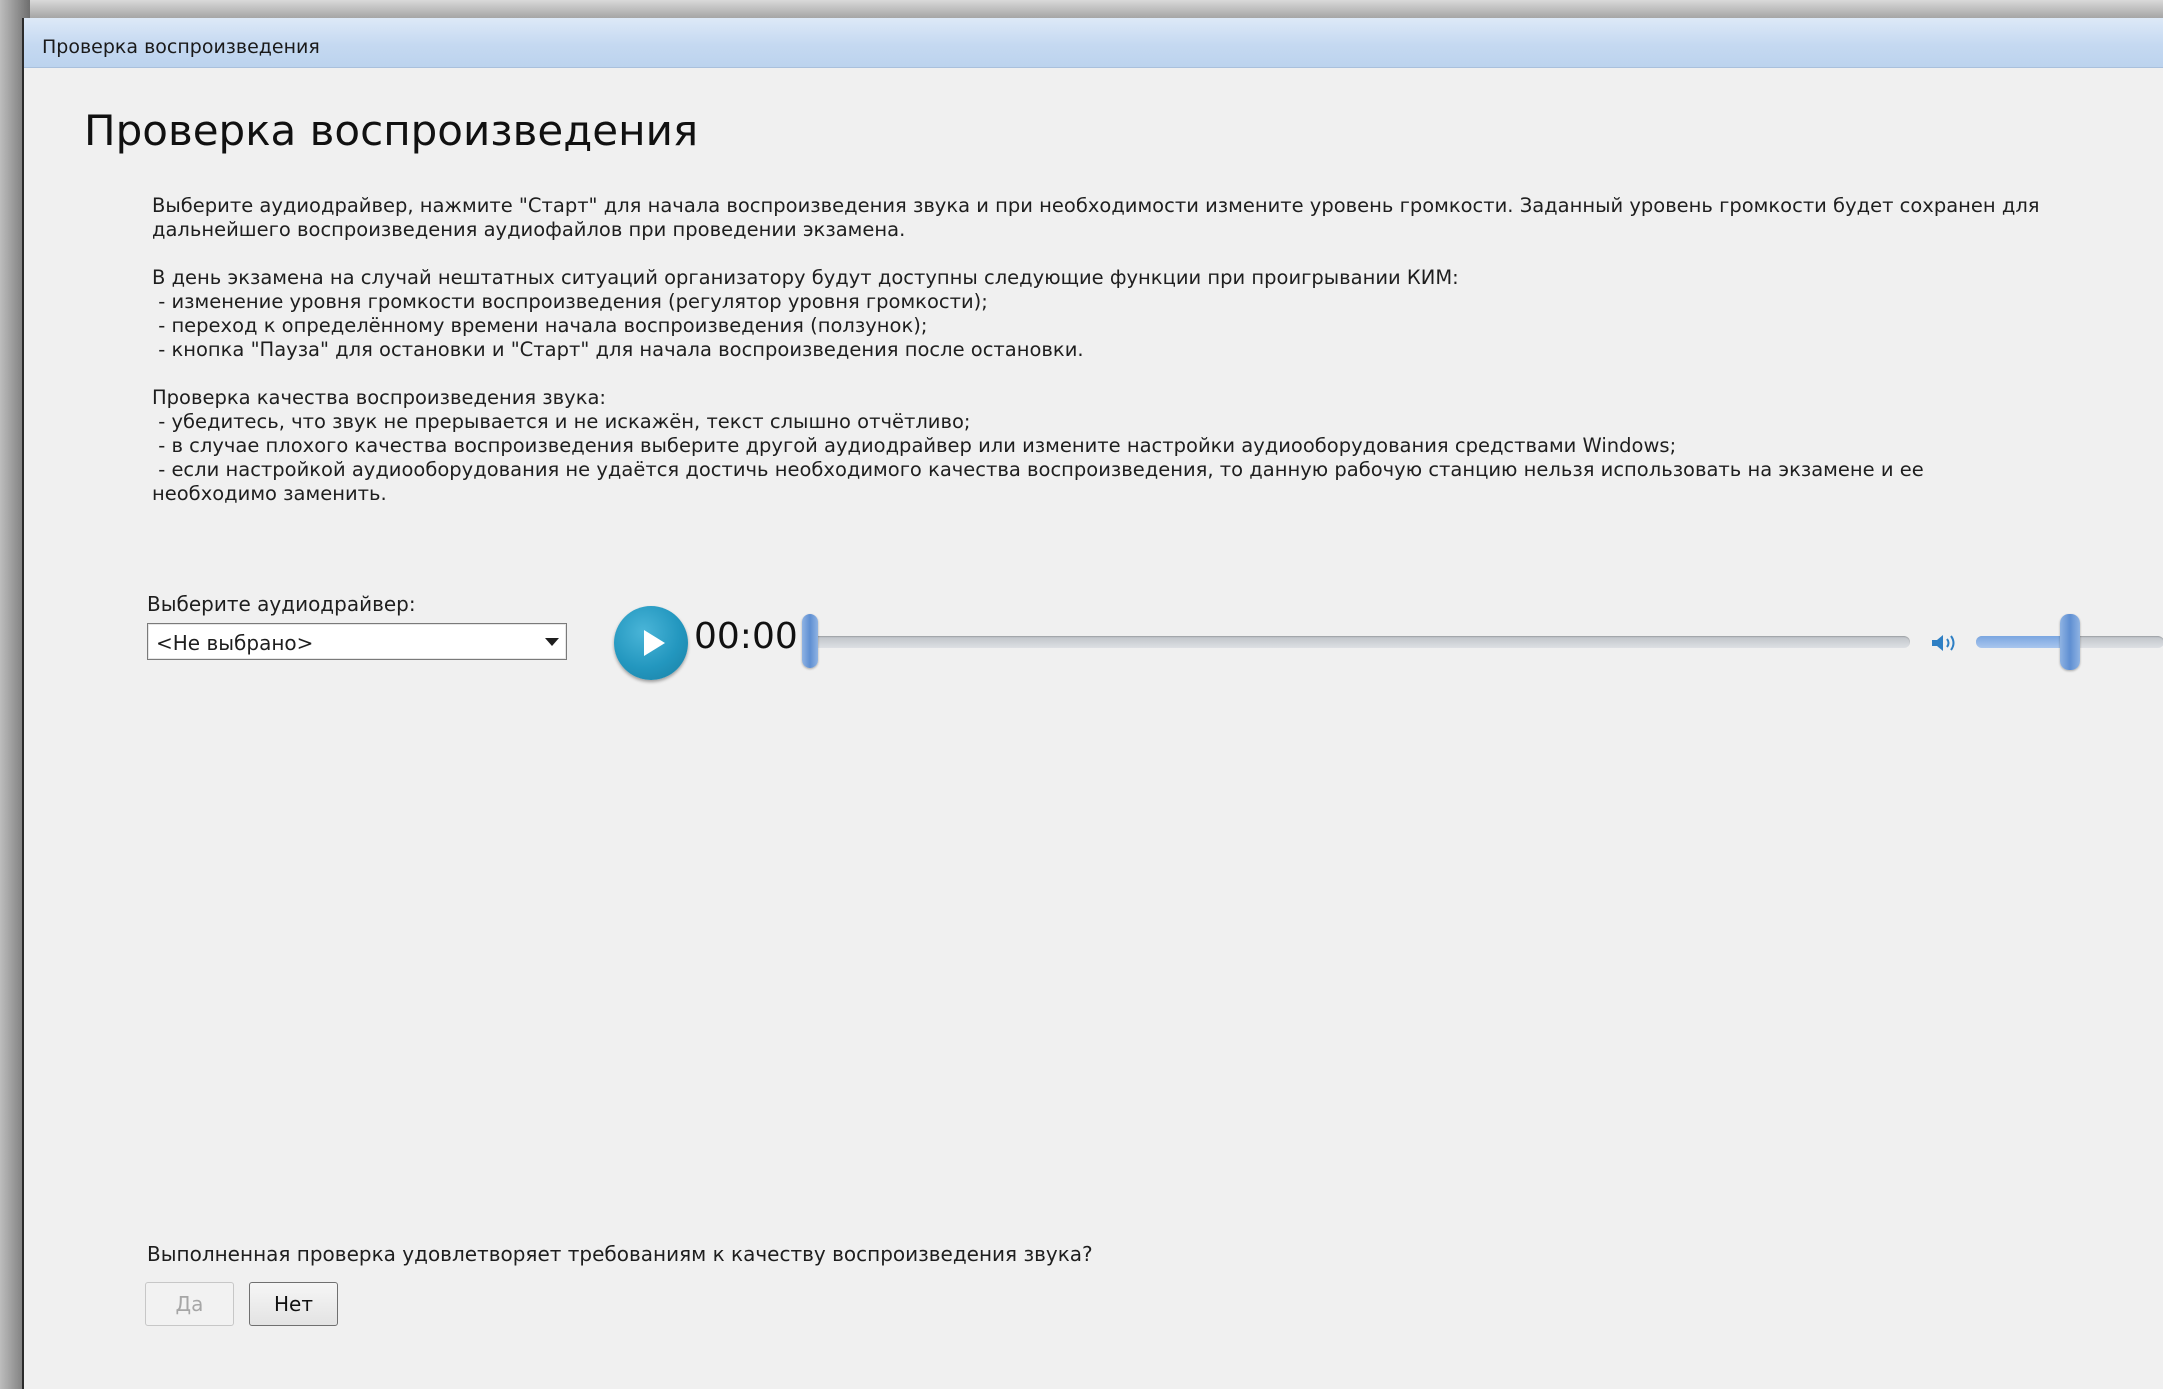 The height and width of the screenshot is (1389, 2163). Describe the element at coordinates (1356, 642) in the screenshot. I see `seek-slider-track` at that location.